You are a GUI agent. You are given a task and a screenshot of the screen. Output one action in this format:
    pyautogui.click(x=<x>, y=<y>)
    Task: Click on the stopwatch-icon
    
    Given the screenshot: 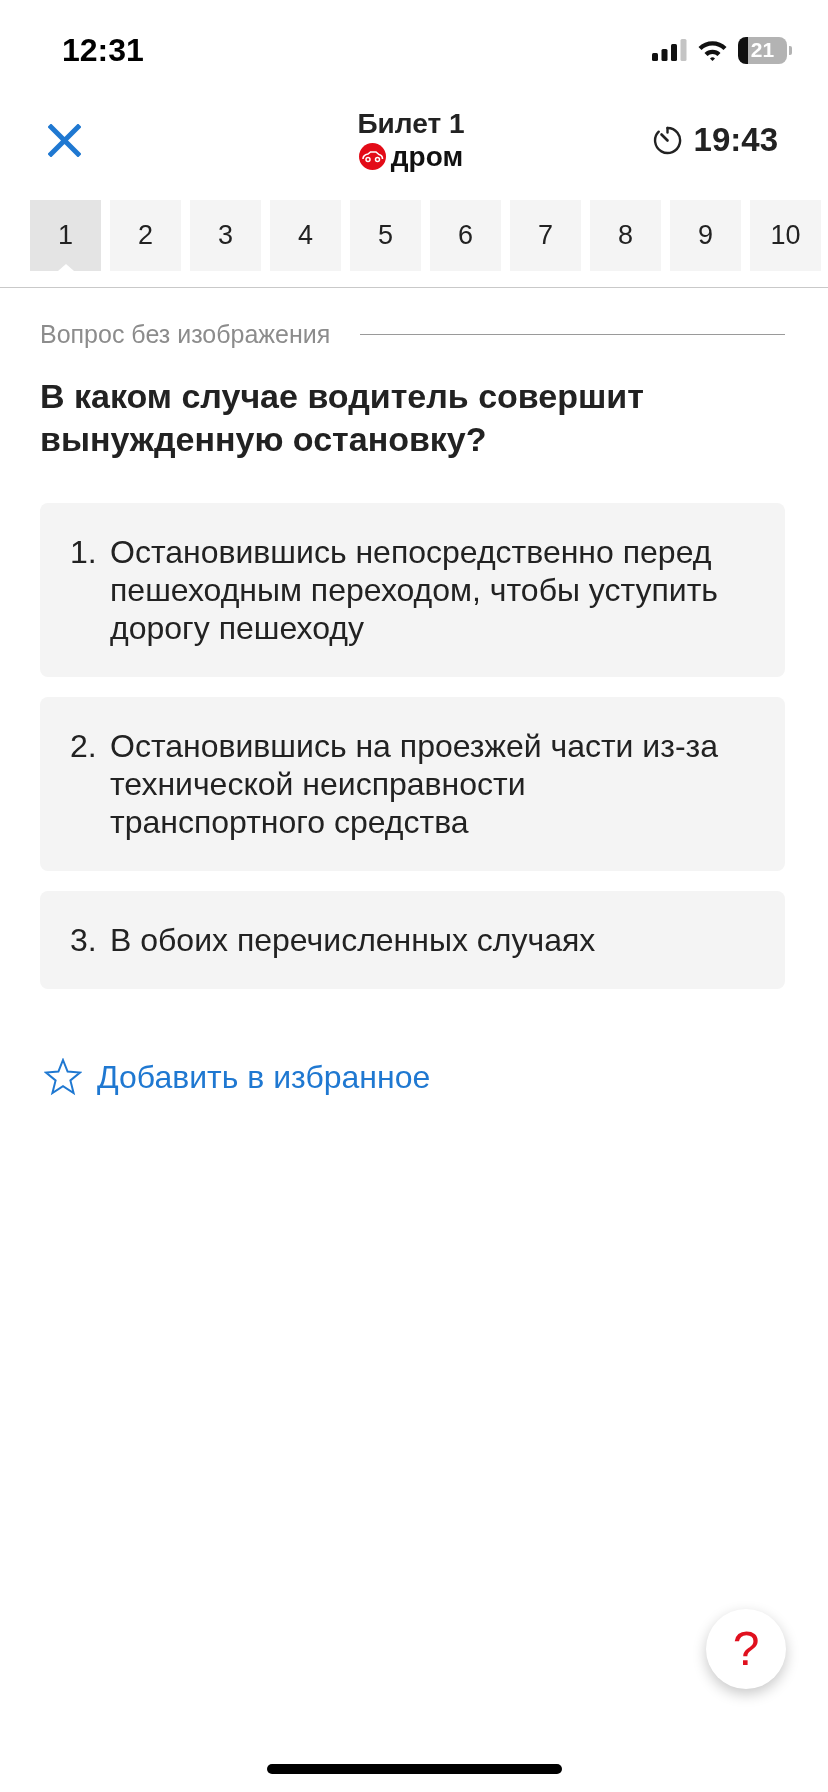 What is the action you would take?
    pyautogui.click(x=667, y=140)
    